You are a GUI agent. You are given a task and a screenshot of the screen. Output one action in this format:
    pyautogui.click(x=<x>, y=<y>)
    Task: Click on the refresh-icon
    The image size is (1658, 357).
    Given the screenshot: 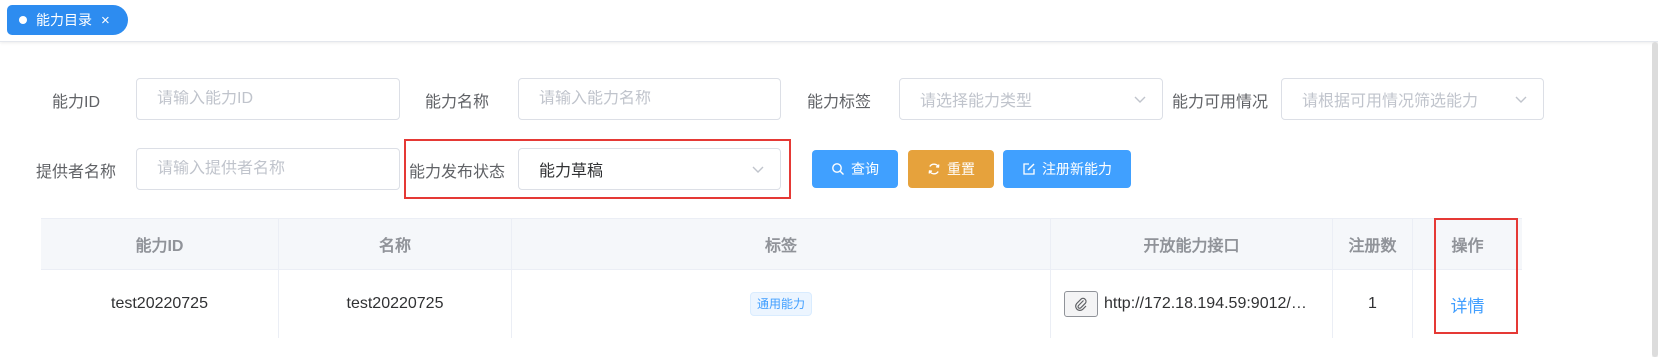 What is the action you would take?
    pyautogui.click(x=934, y=169)
    